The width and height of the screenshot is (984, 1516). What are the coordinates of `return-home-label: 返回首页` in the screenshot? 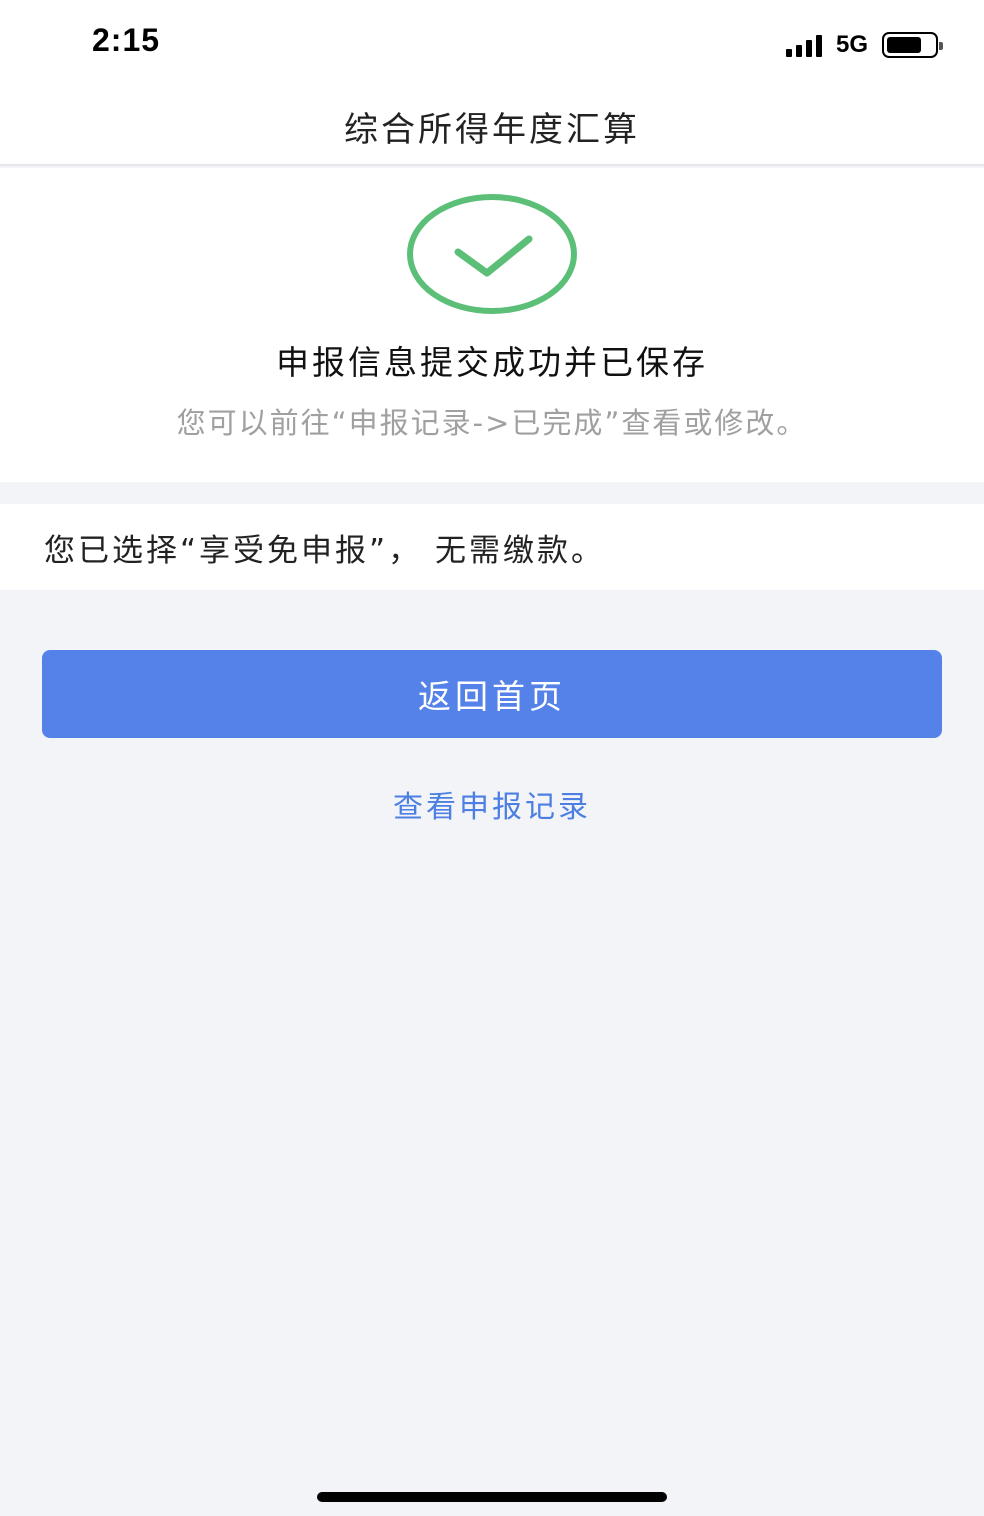 It's located at (492, 696).